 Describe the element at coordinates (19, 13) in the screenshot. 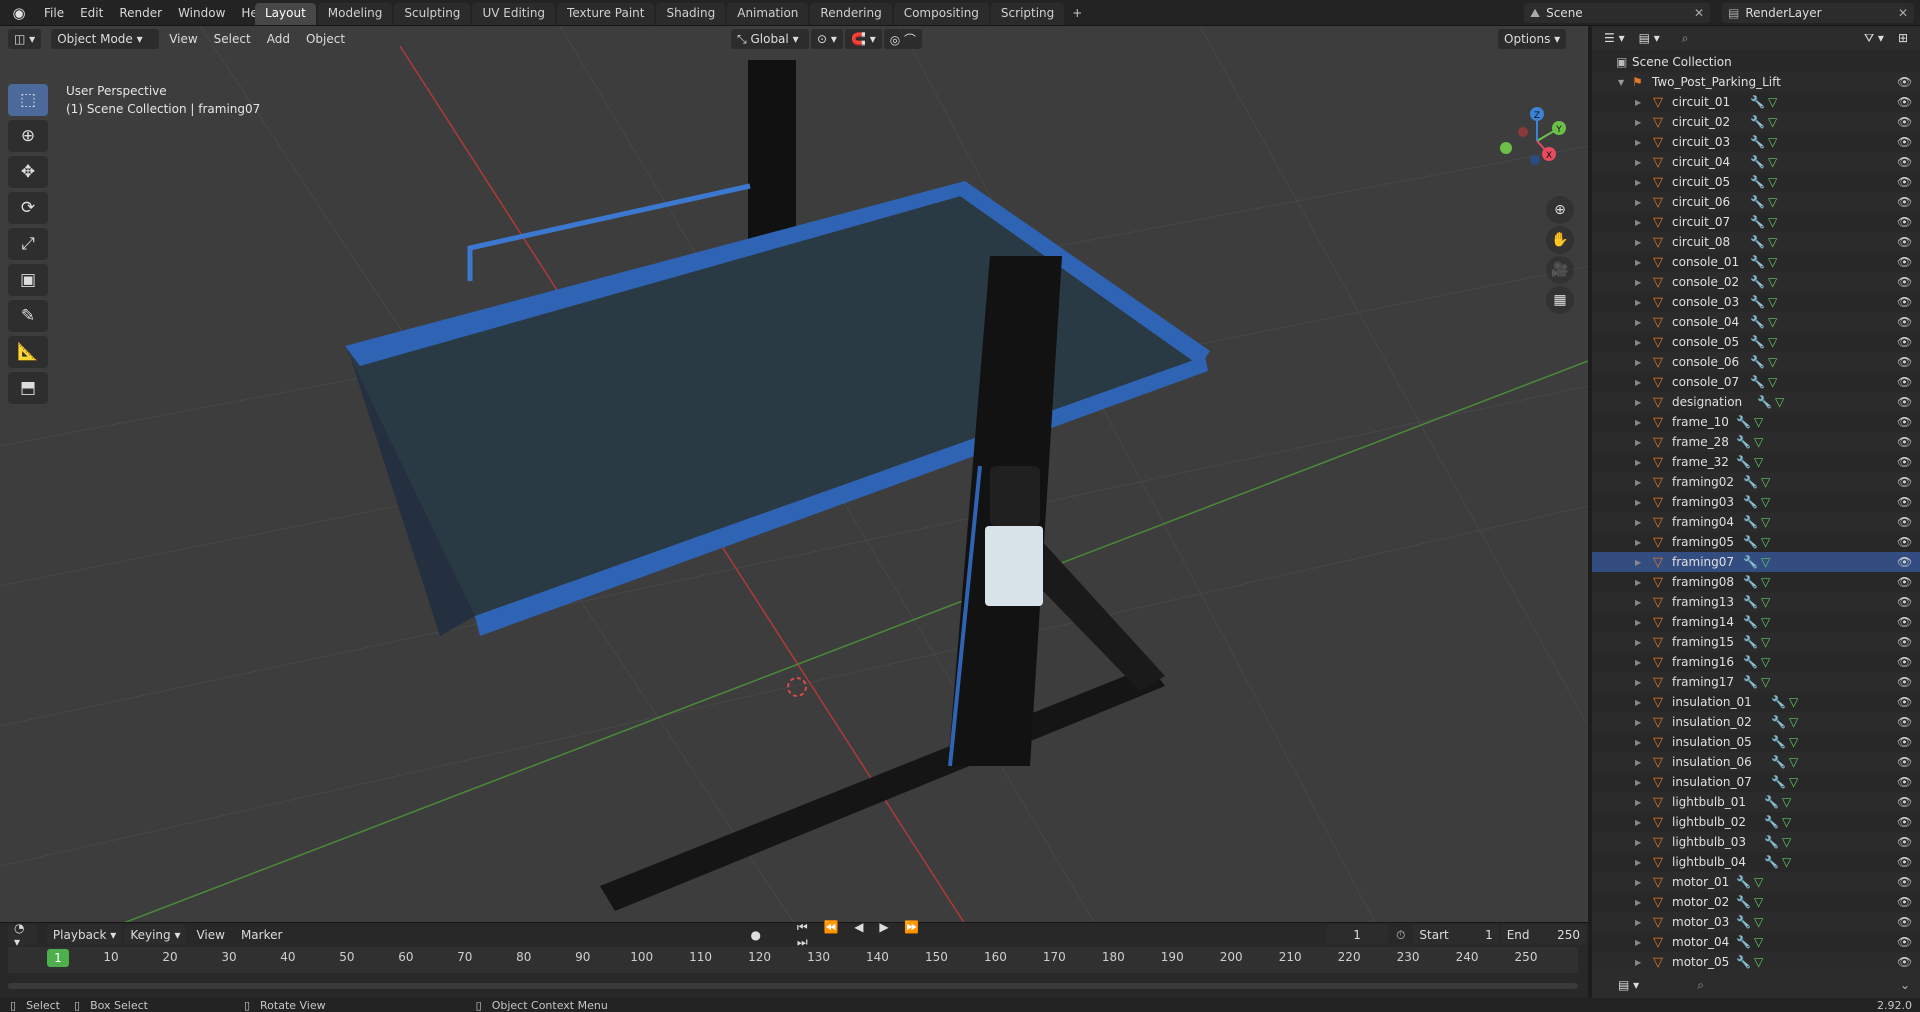

I see `blender-logo-icon: ◉` at that location.